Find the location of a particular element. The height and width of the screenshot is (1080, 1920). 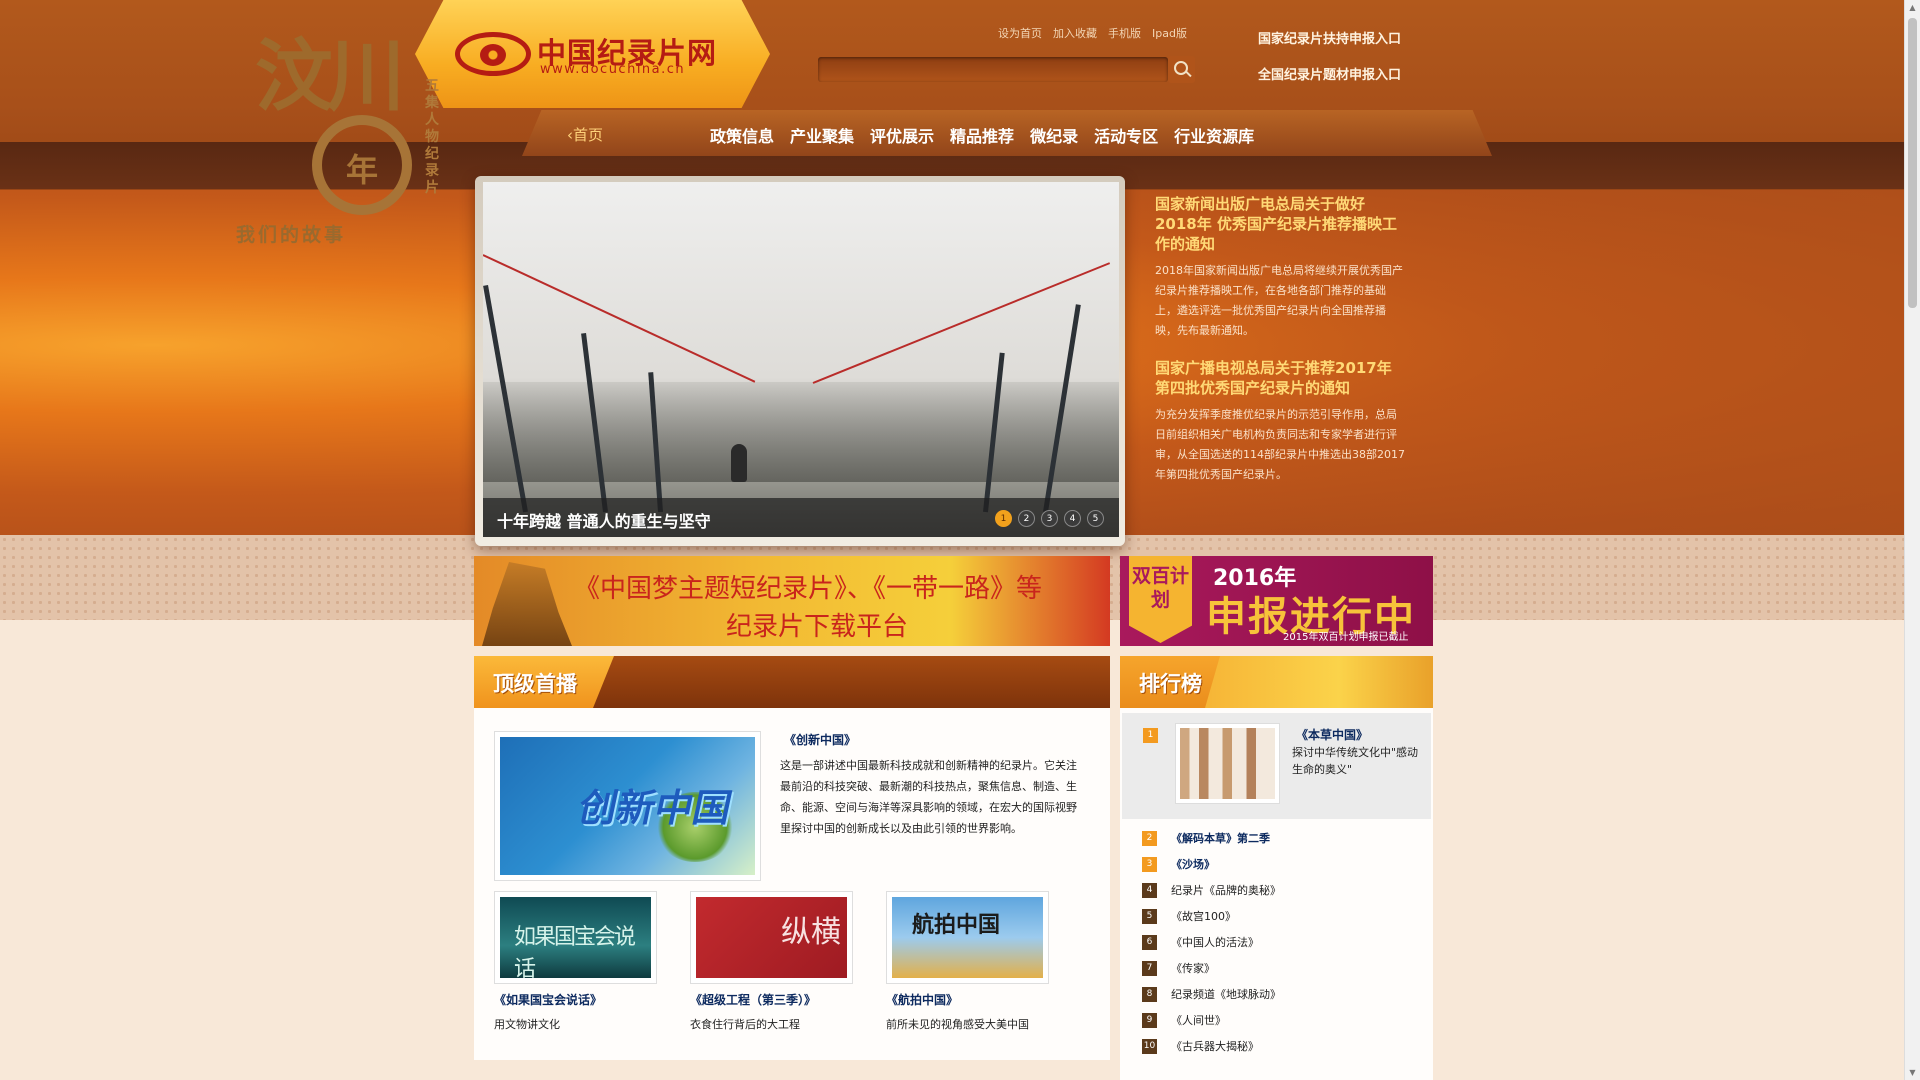

ranking-row: 7 《传家》 is located at coordinates (1178, 968).